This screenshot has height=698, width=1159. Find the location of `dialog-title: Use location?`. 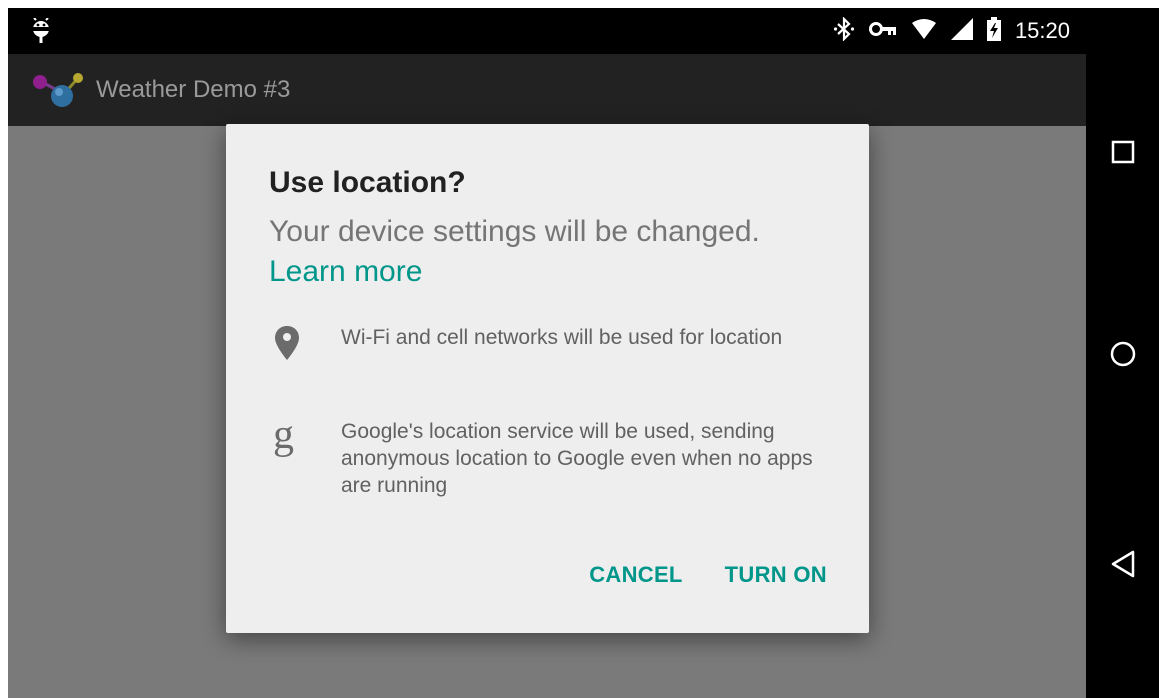

dialog-title: Use location? is located at coordinates (367, 182).